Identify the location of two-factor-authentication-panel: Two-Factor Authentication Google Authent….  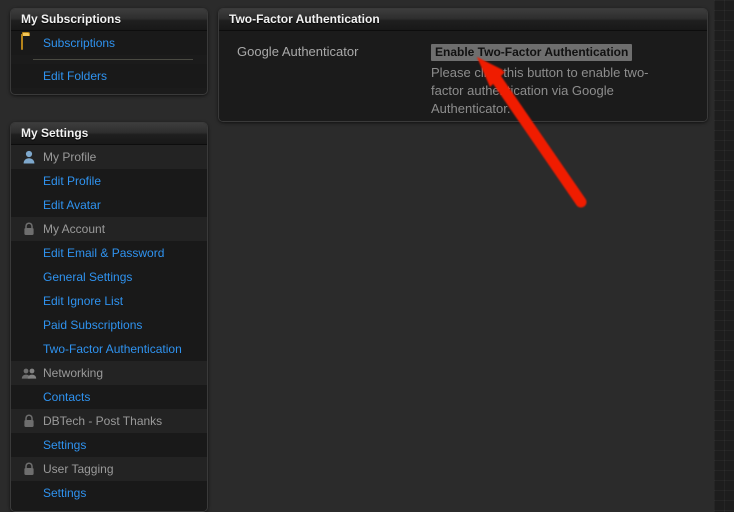
(463, 65).